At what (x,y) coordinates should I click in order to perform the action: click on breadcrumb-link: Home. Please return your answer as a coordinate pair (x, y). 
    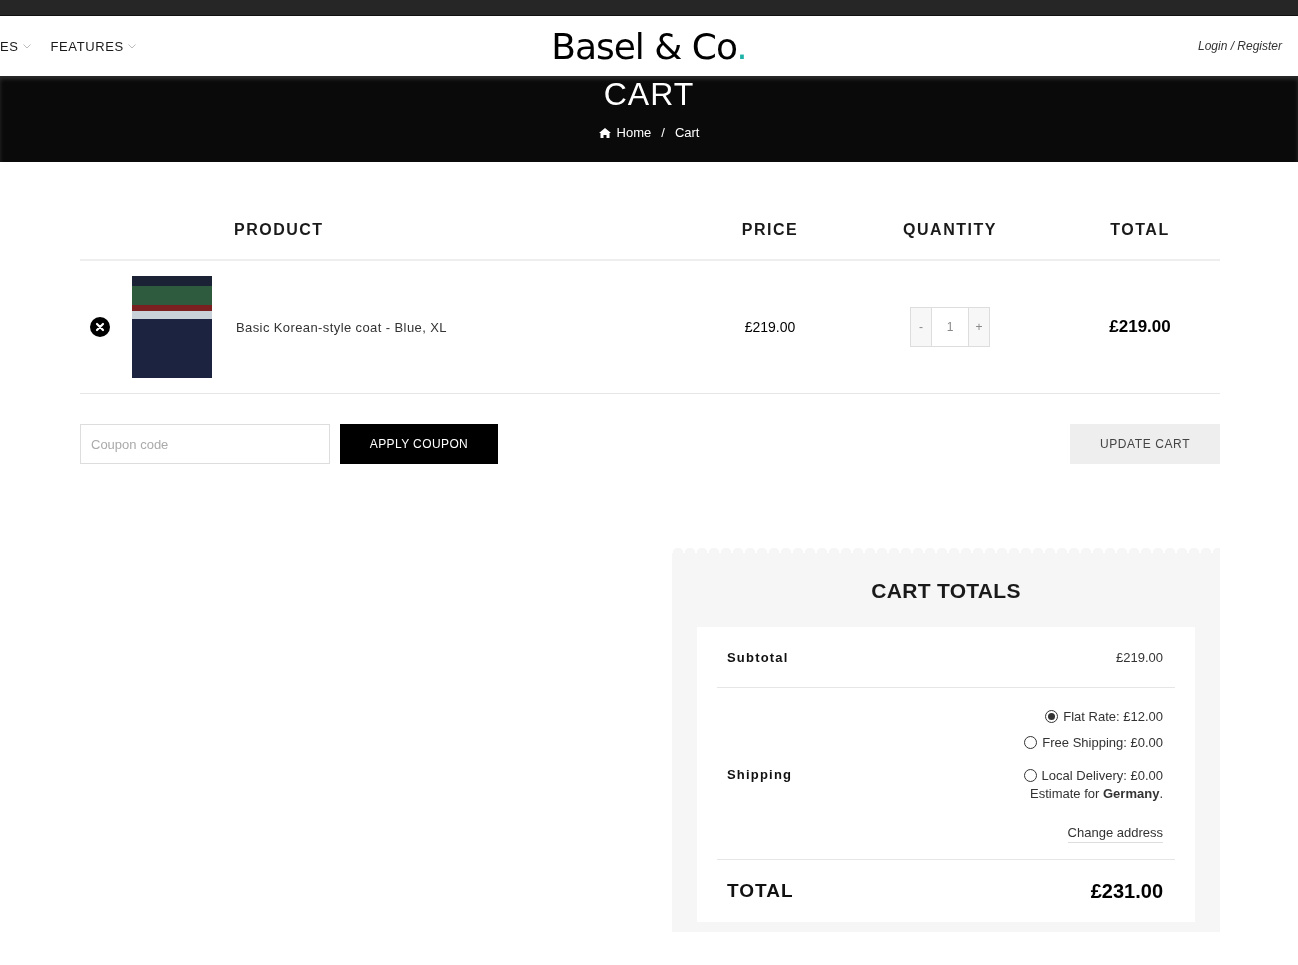
    Looking at the image, I should click on (634, 132).